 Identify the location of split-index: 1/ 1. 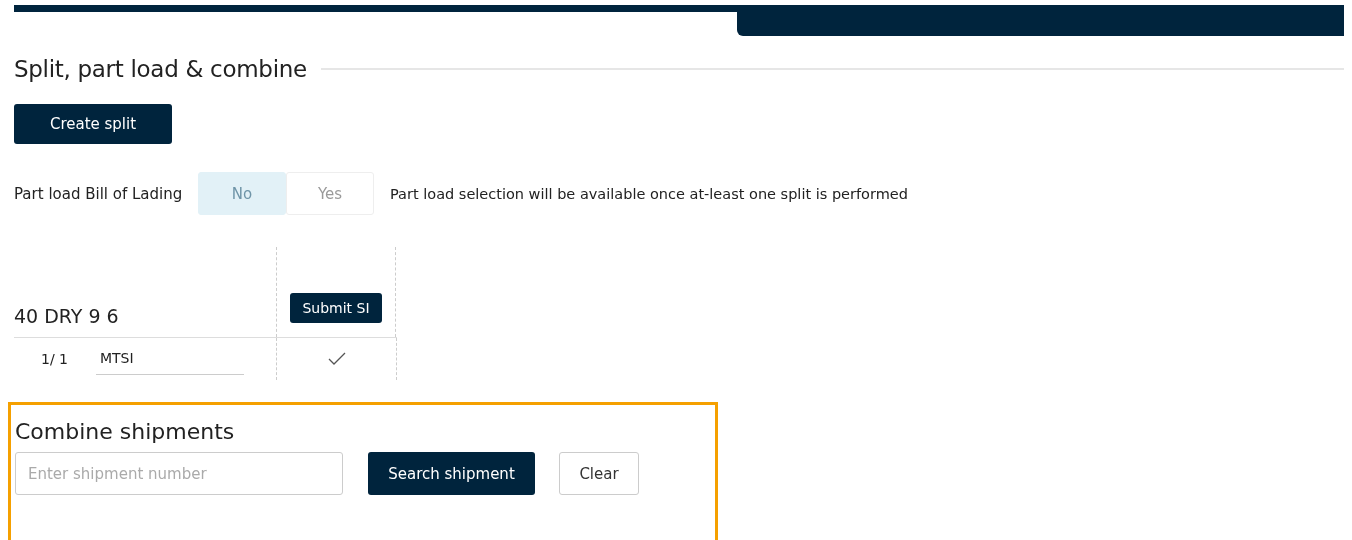
(54, 359).